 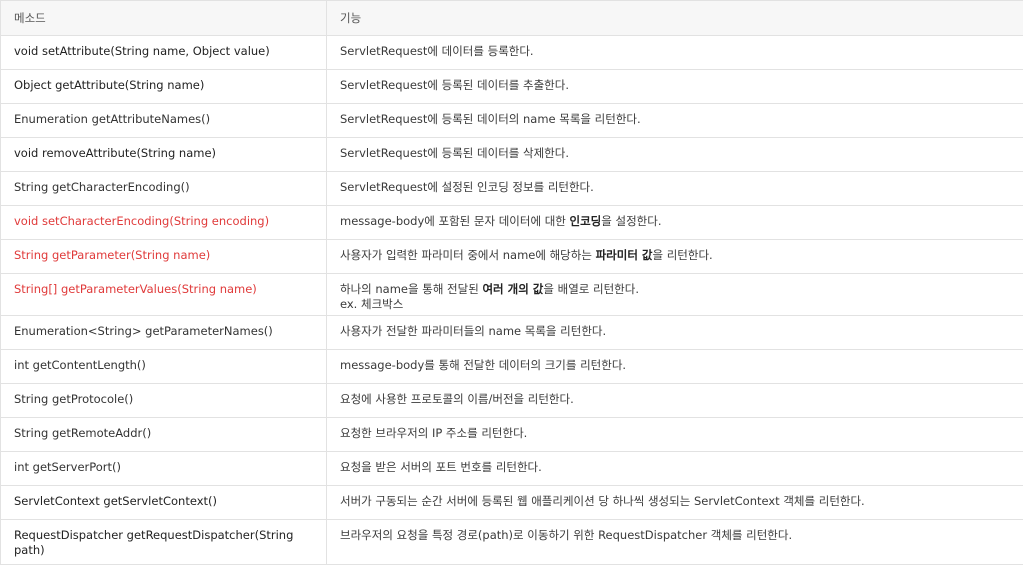 I want to click on method-cell: int getServerPort(), so click(x=163, y=468).